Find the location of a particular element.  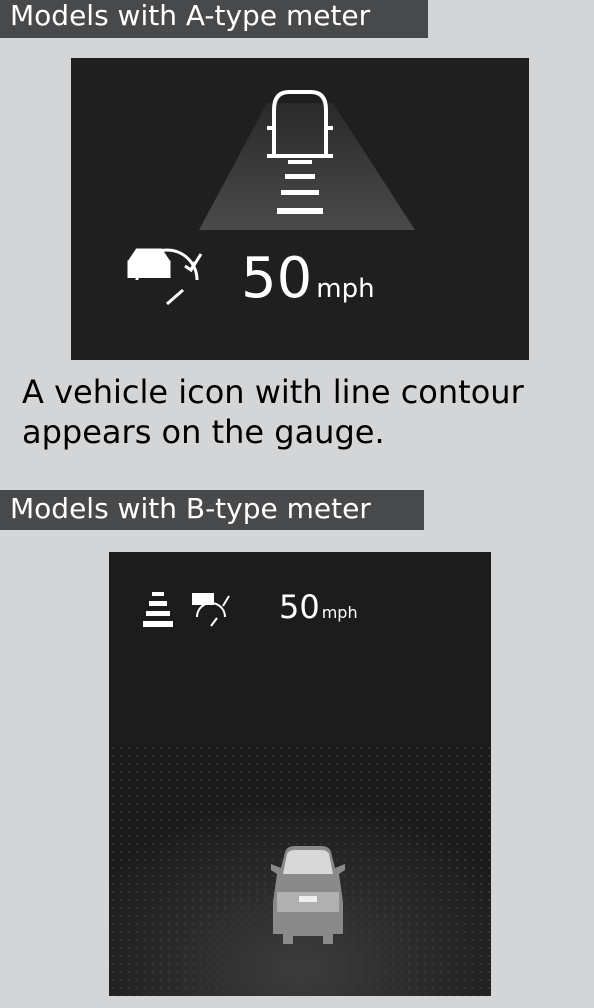

cruise-control-speedometer-icon is located at coordinates (165, 277).